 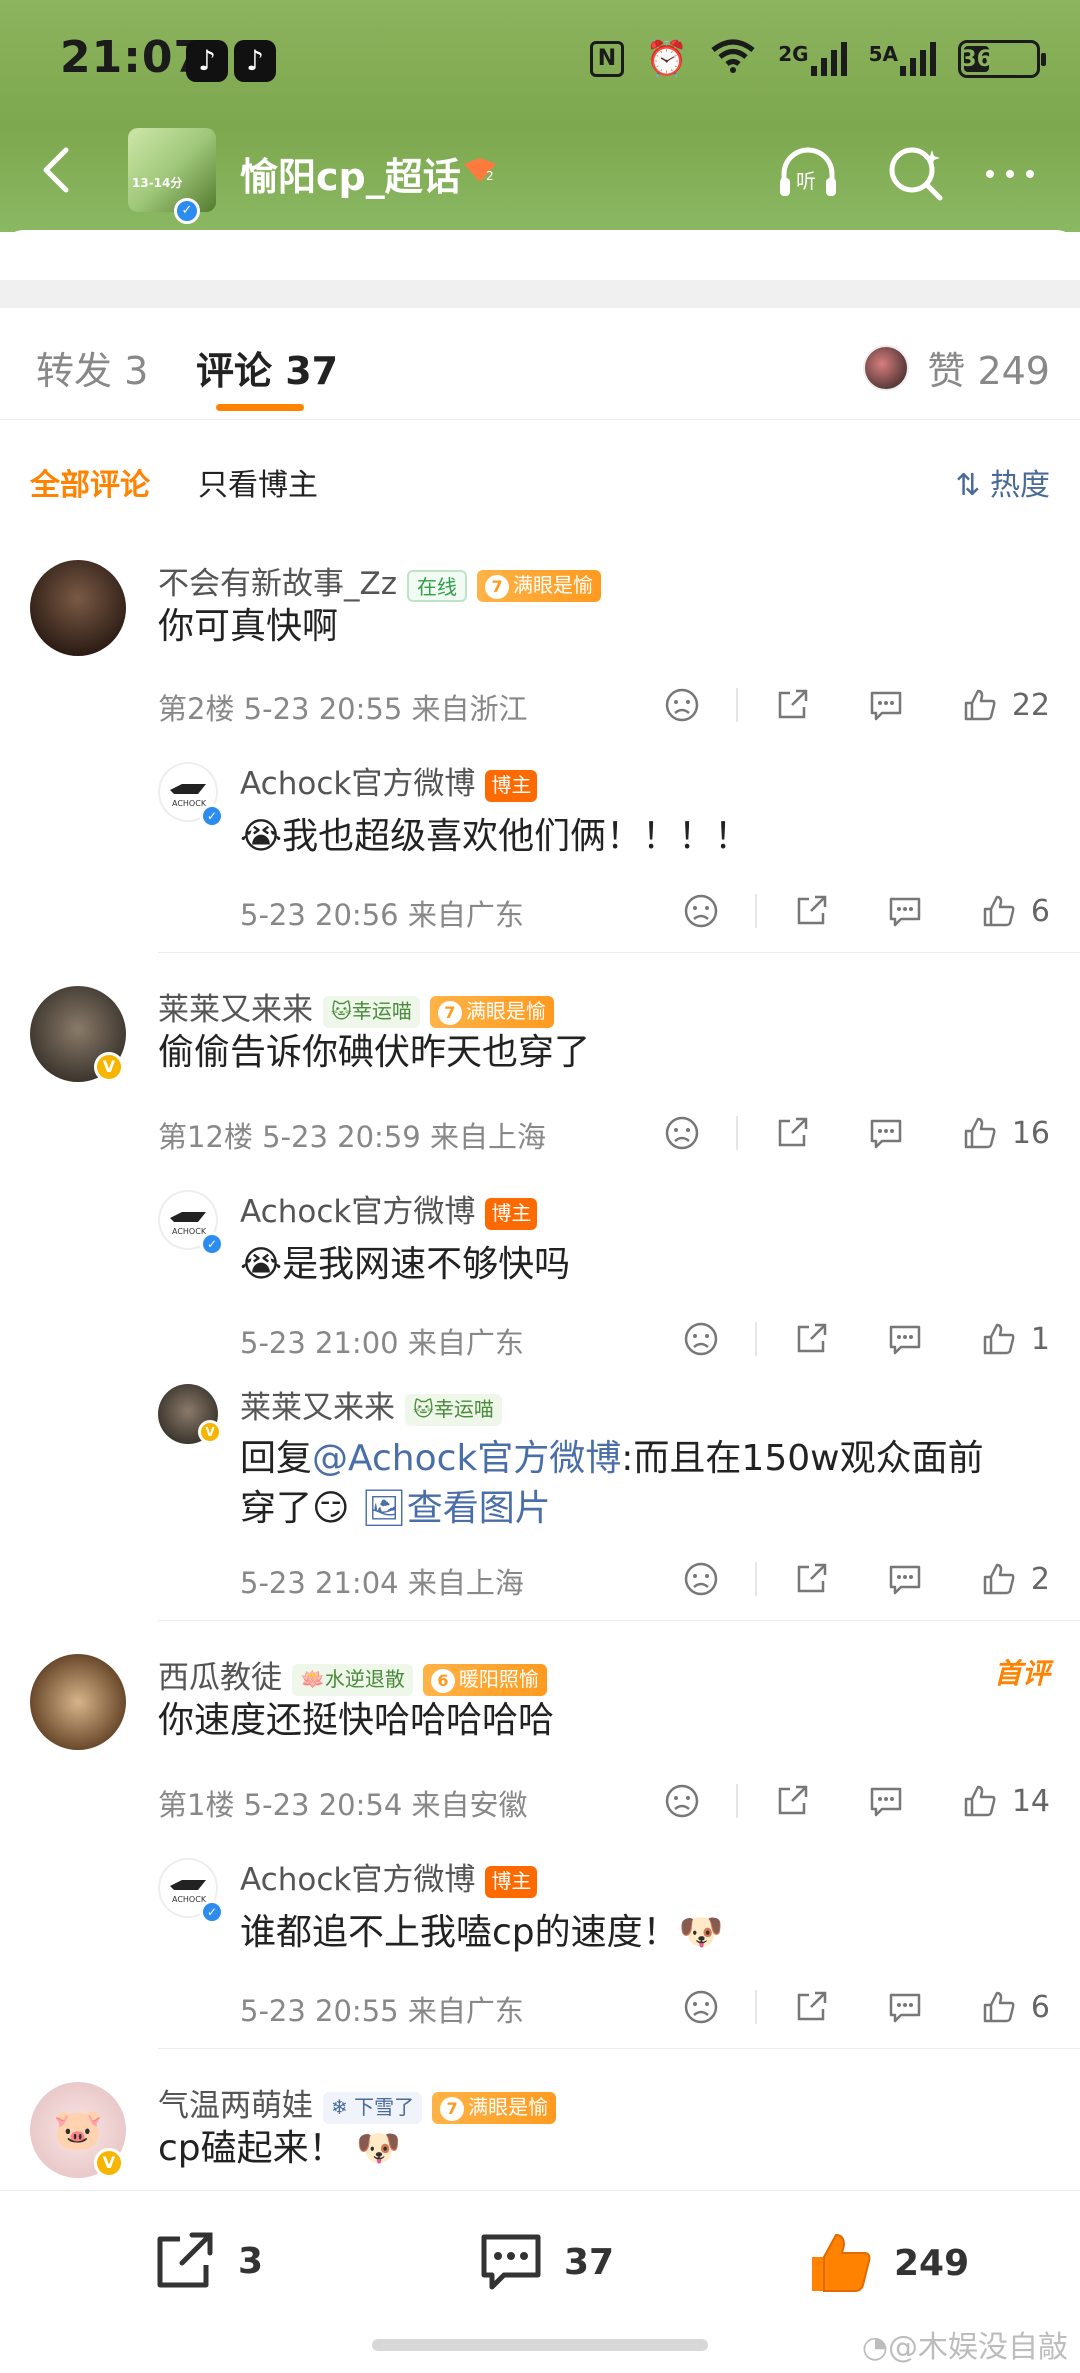 I want to click on network-5a-label: 5A, so click(x=883, y=54).